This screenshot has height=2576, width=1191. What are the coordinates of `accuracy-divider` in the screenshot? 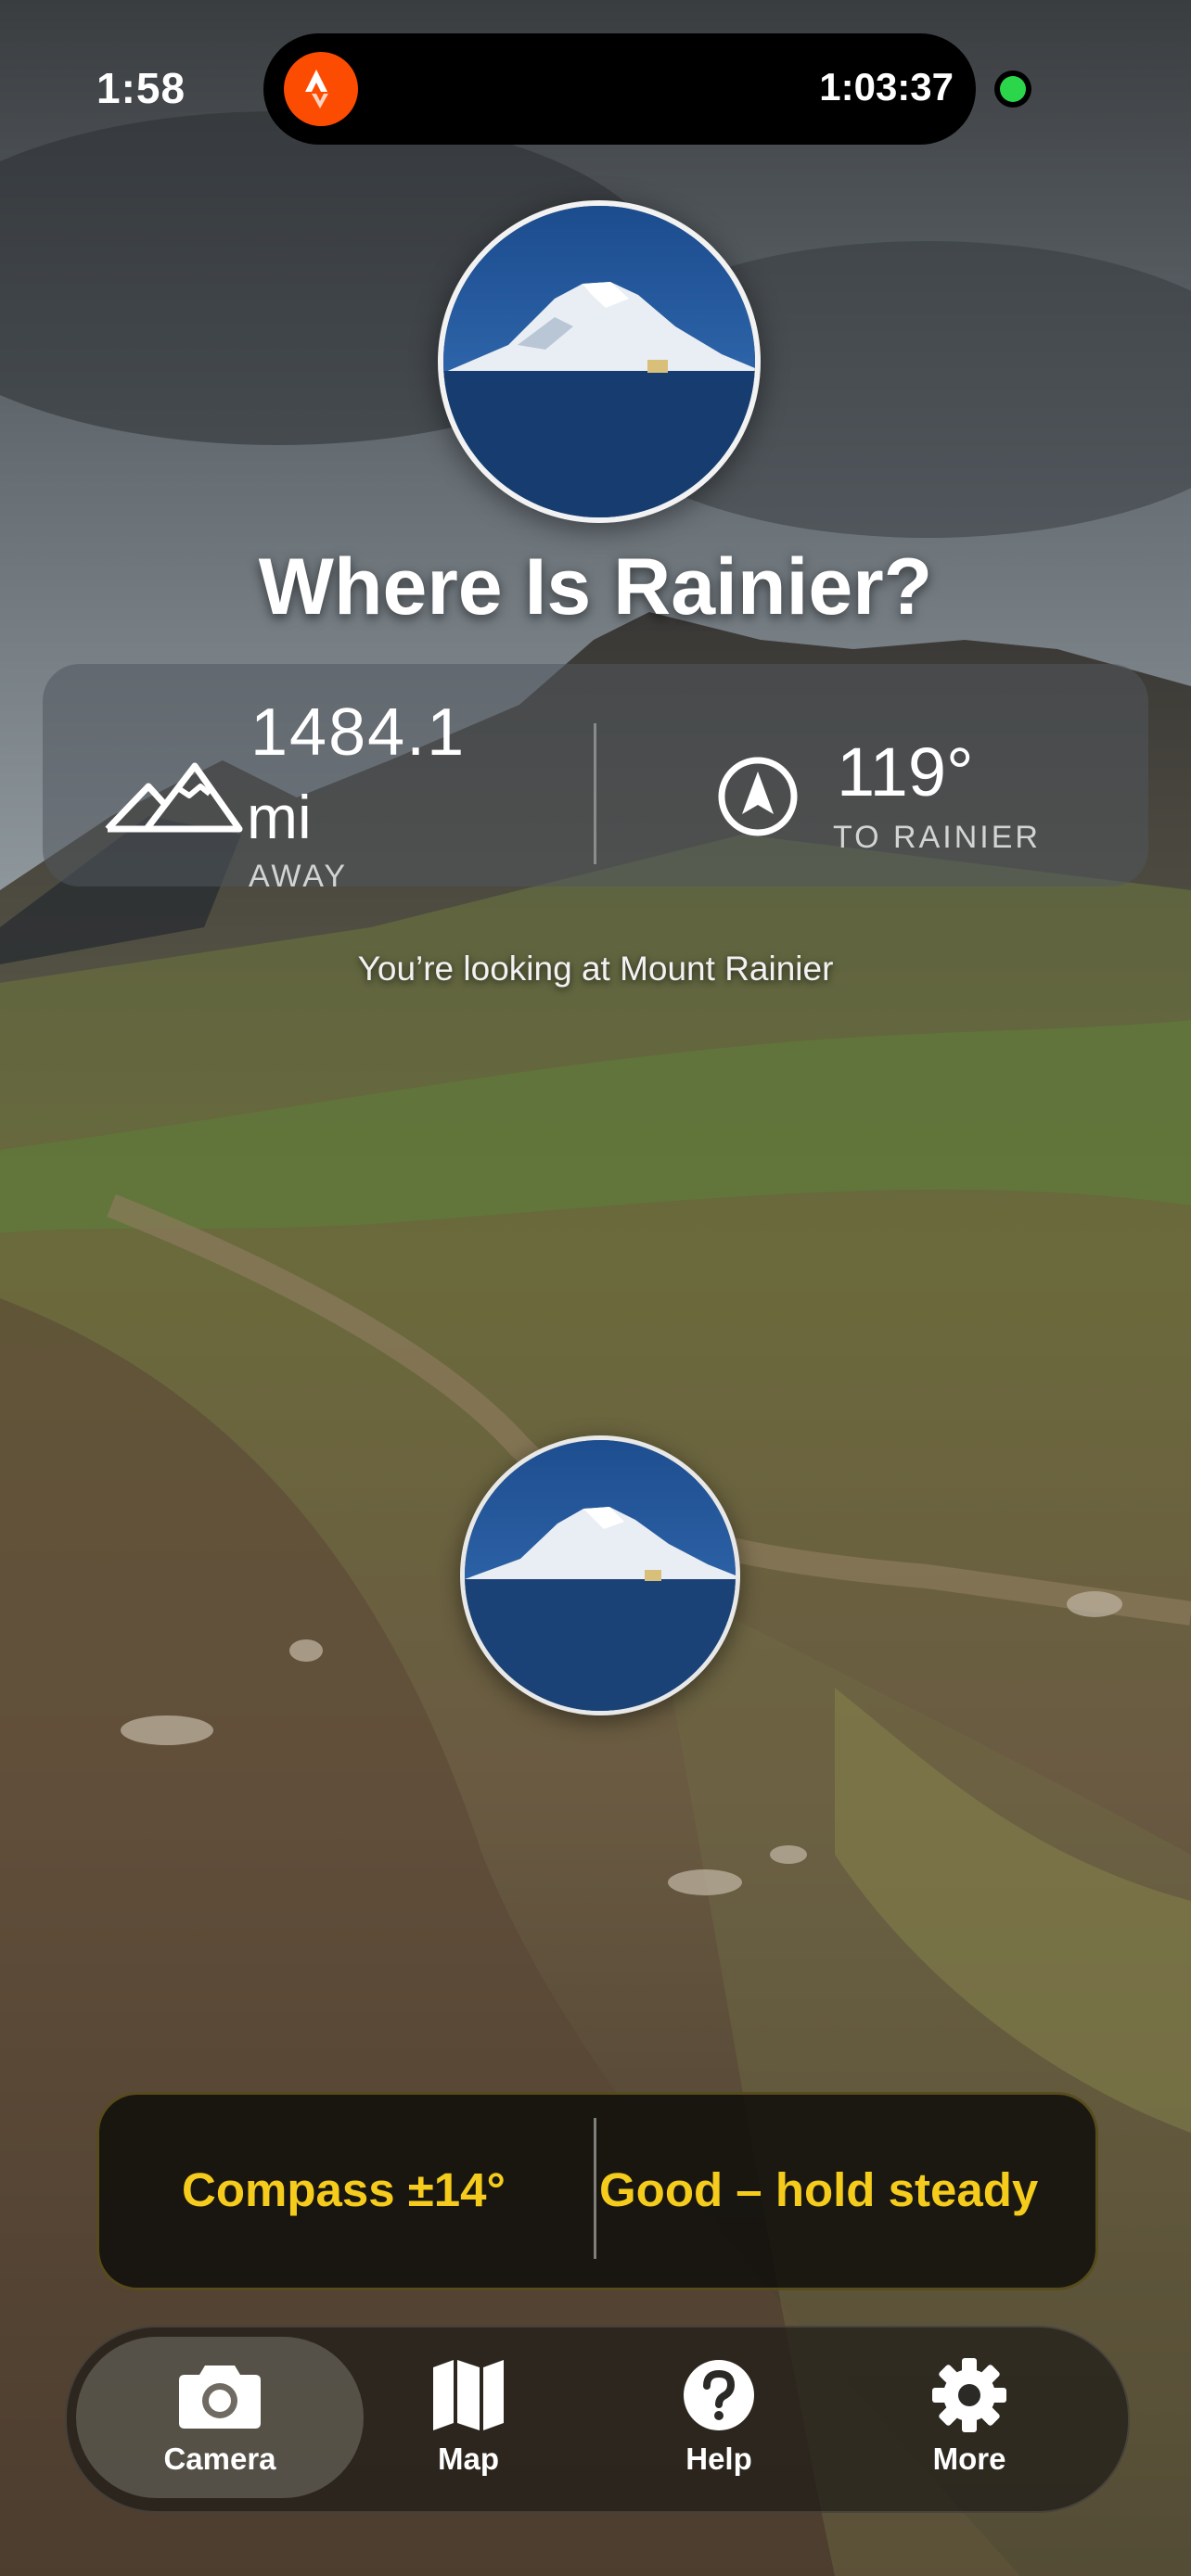 It's located at (595, 2188).